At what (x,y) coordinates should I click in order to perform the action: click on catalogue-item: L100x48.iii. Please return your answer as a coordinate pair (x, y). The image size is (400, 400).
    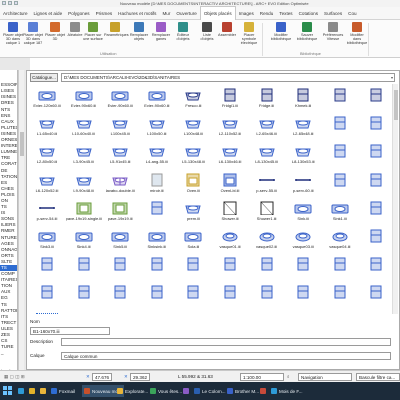
    Looking at the image, I should click on (193, 126).